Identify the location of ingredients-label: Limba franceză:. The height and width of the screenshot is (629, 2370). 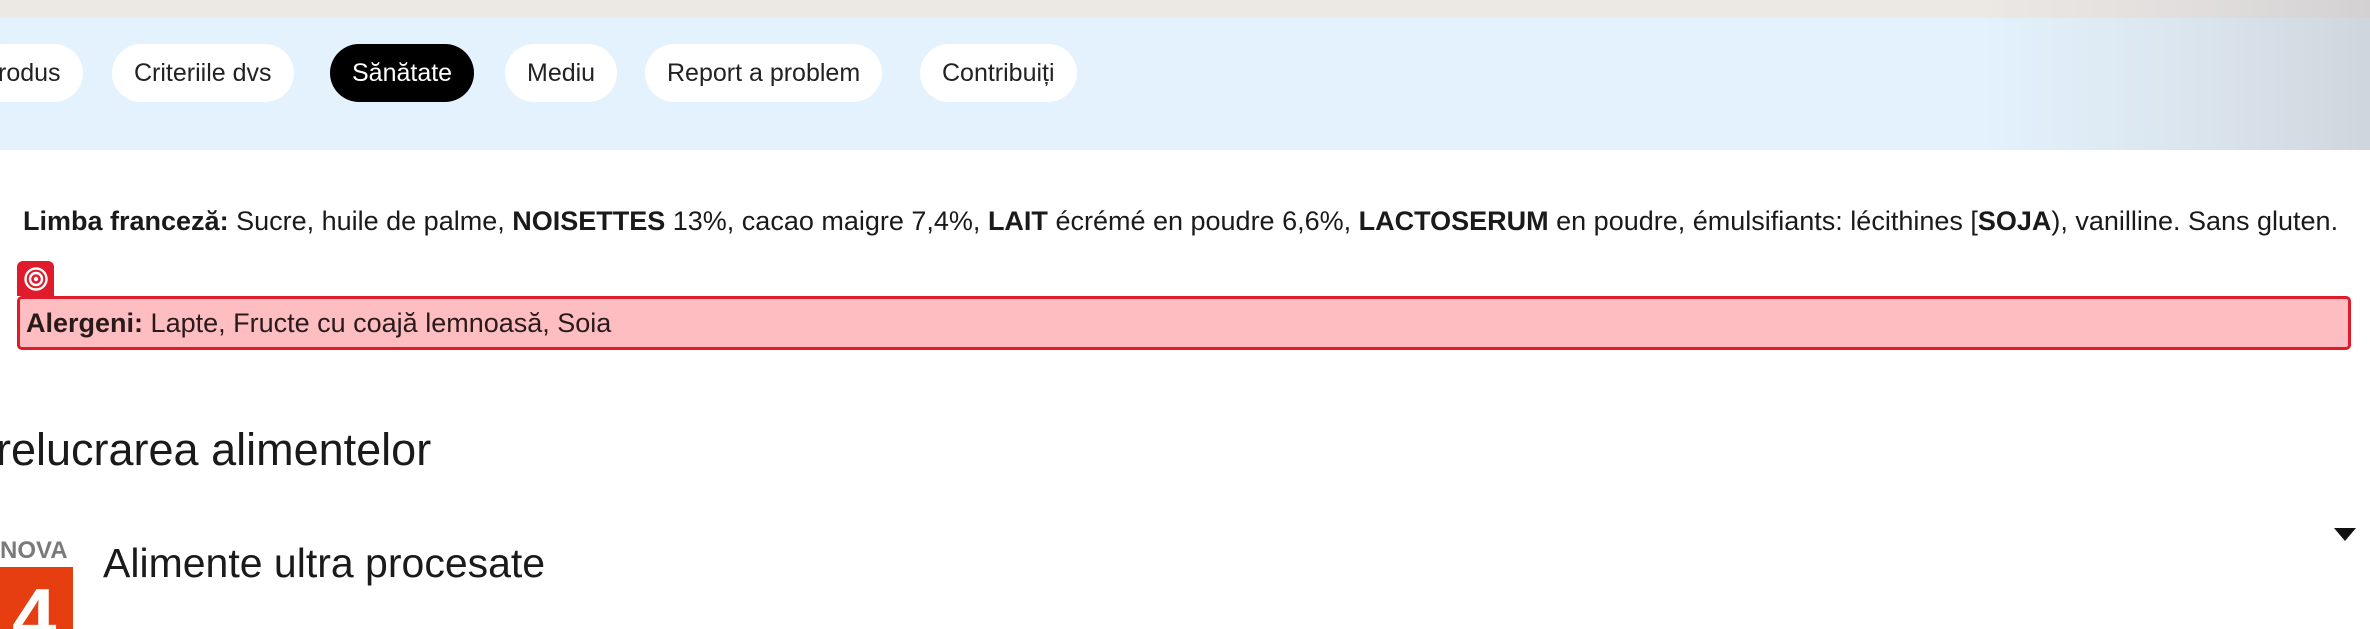
(126, 221).